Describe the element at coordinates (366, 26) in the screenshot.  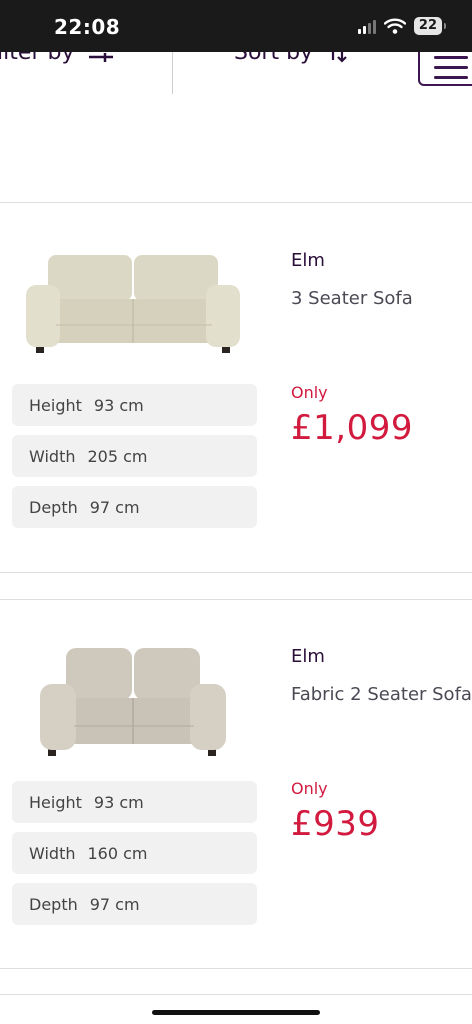
I see `cellular-signal-icon` at that location.